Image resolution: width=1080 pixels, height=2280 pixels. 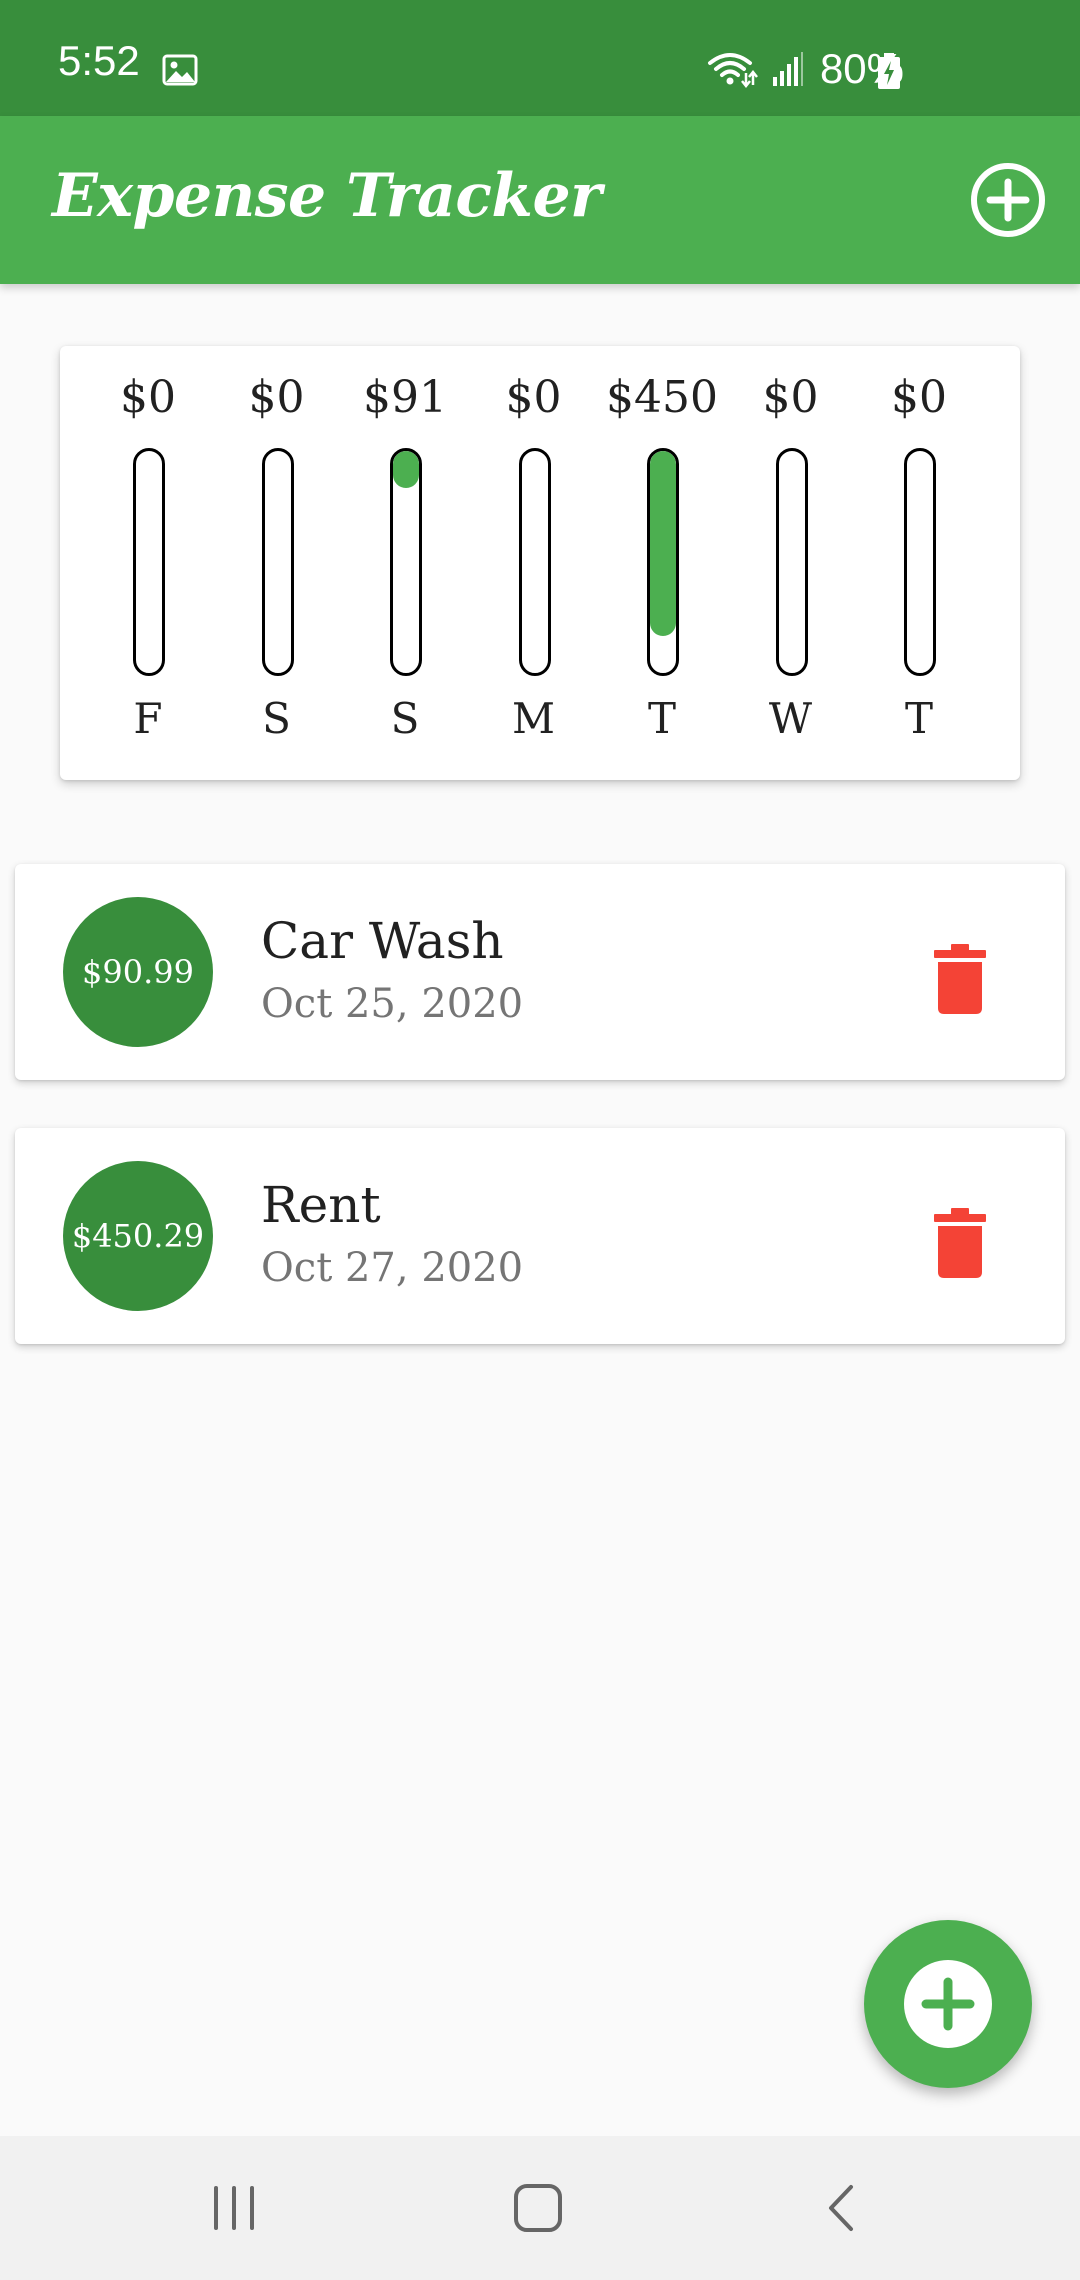 I want to click on system-nav-bar, so click(x=540, y=2208).